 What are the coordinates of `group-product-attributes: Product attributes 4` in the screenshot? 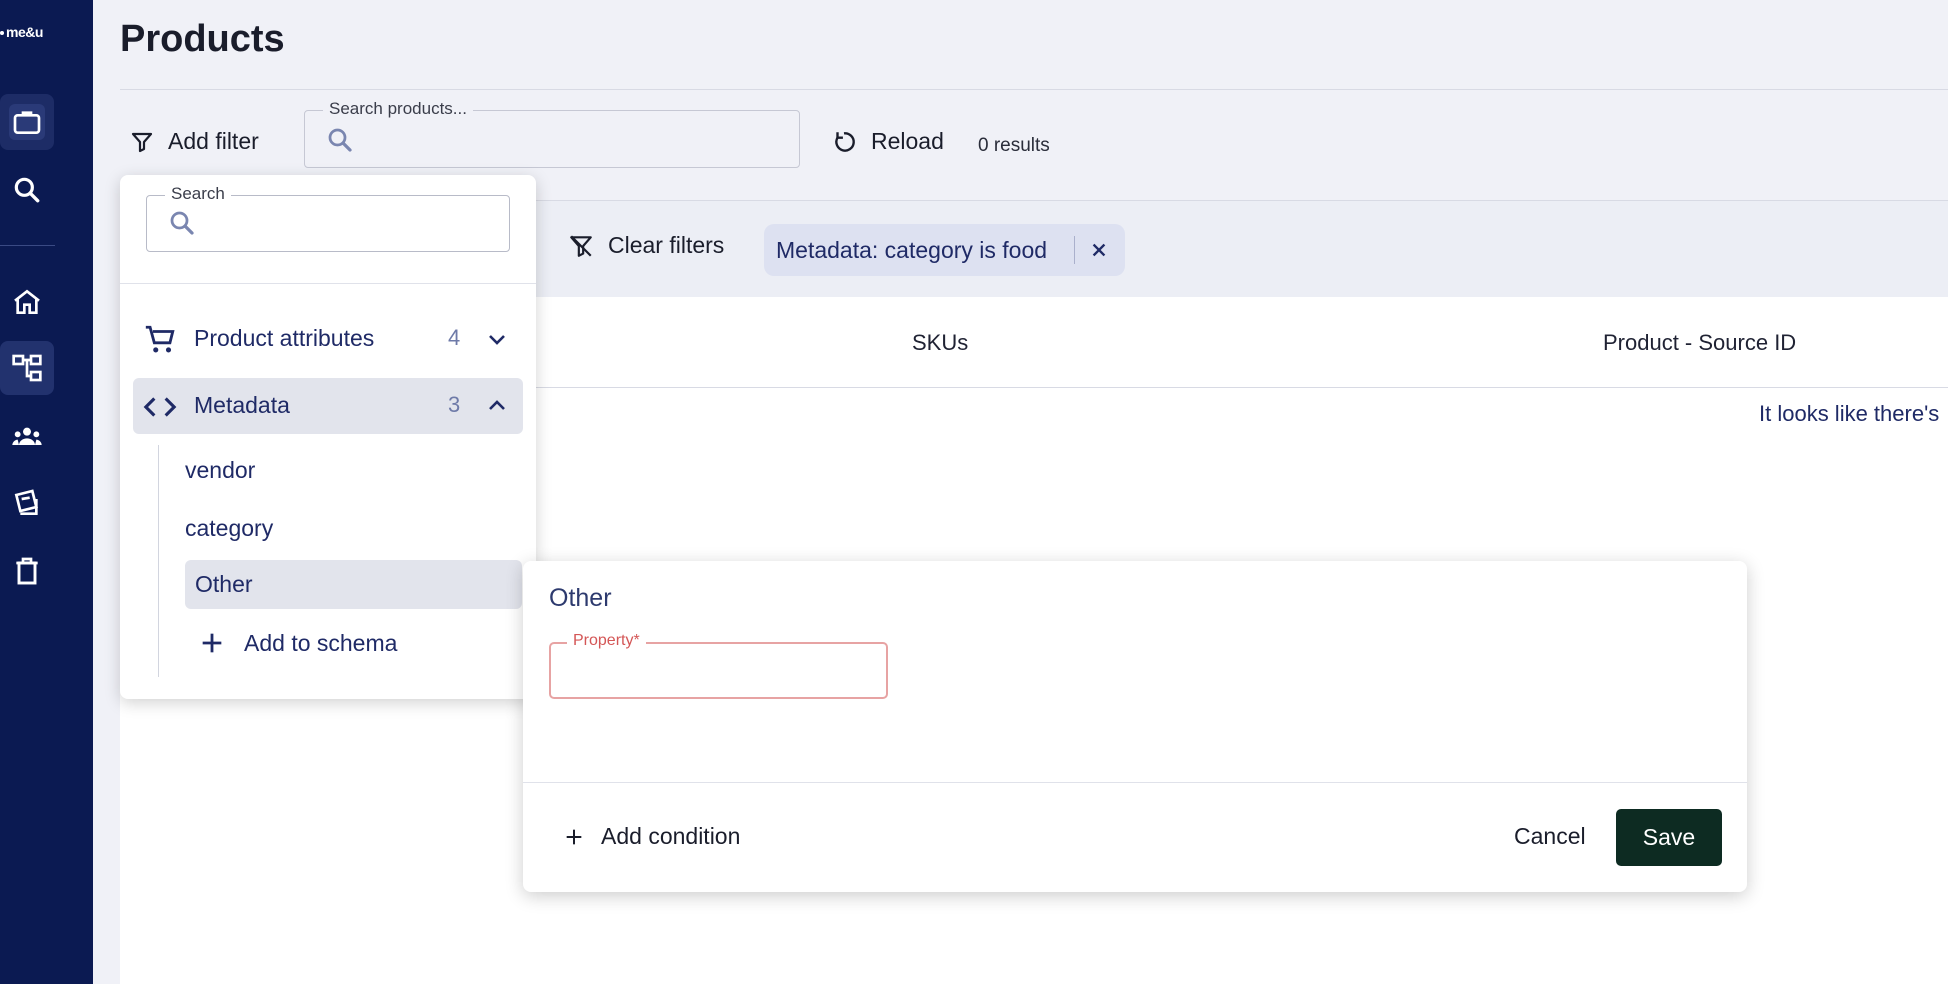 It's located at (328, 339).